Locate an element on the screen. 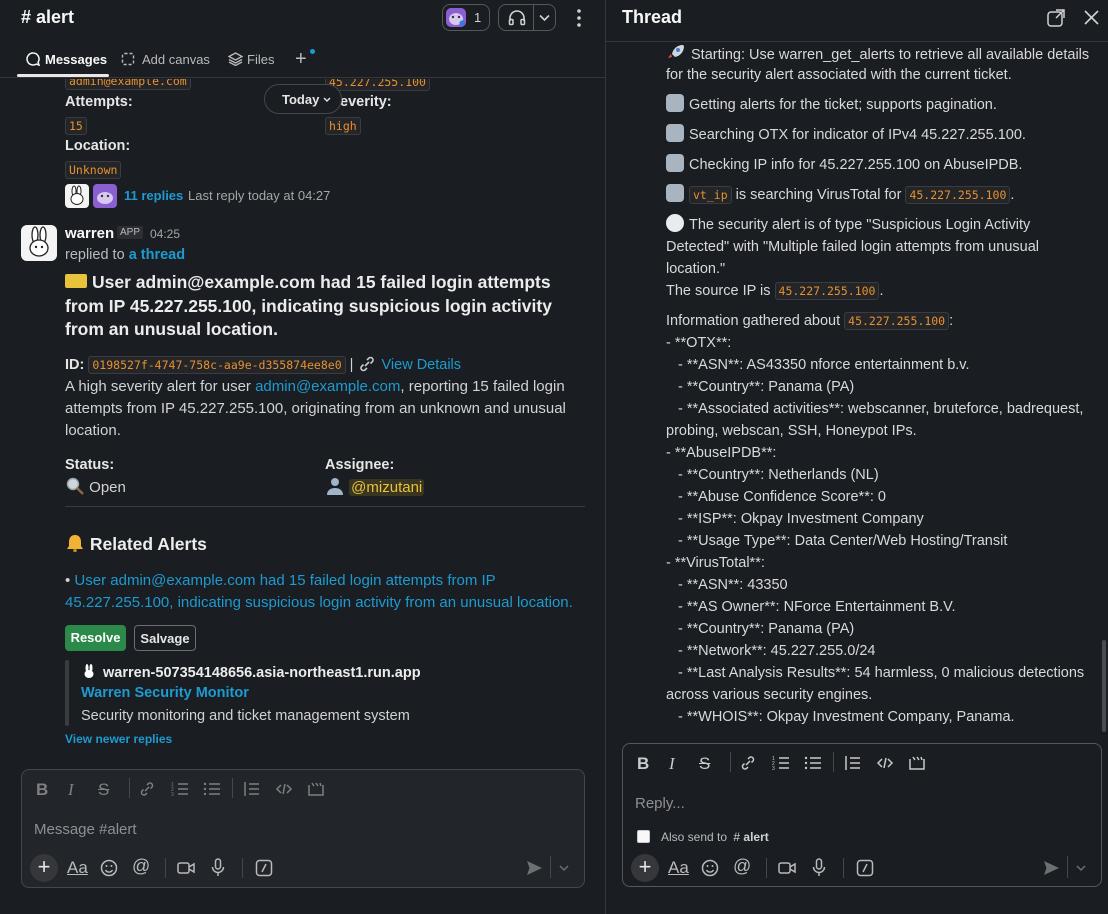 This screenshot has width=1108, height=914. reply-avatar-user is located at coordinates (105, 196).